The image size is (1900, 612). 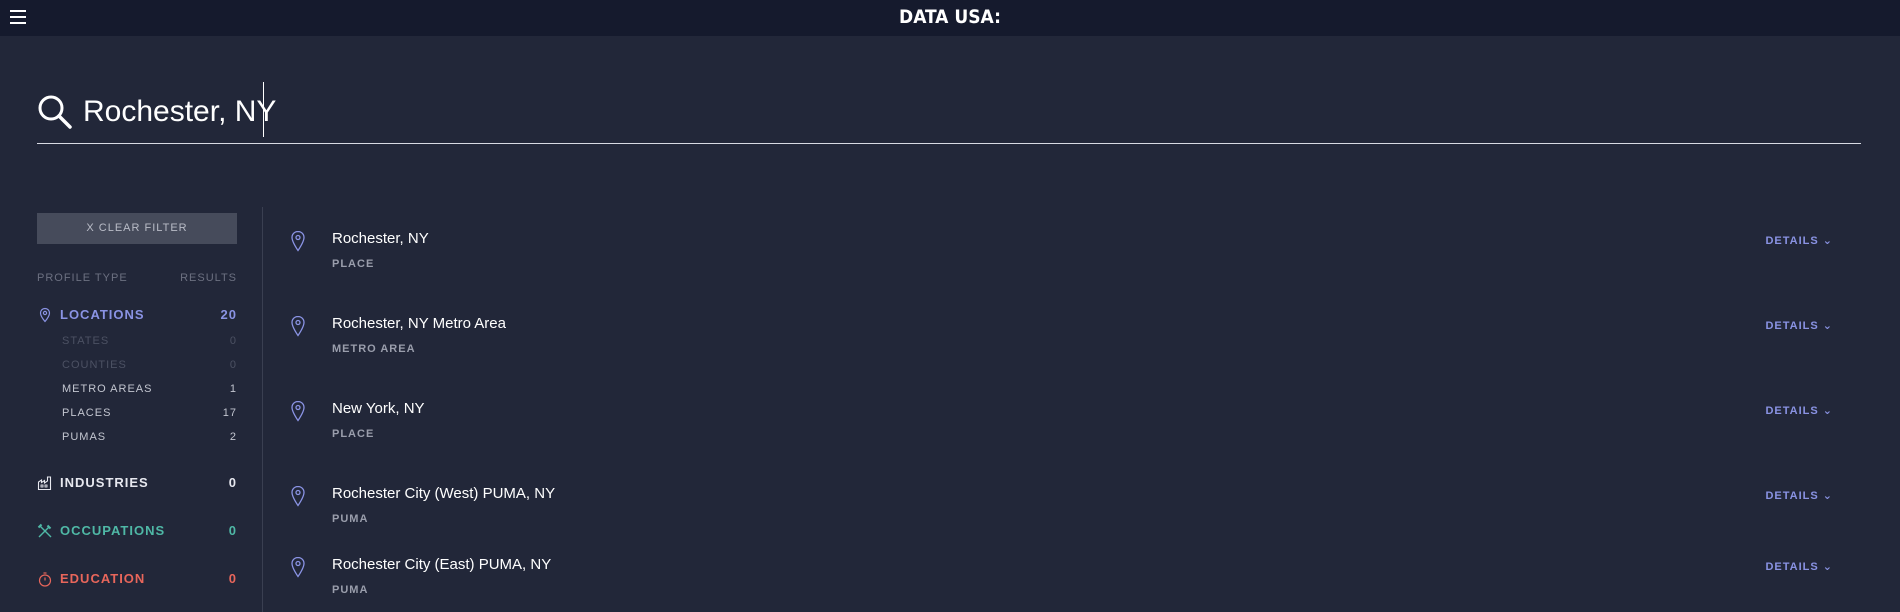 What do you see at coordinates (232, 530) in the screenshot?
I see `filter-occupations-count: 0` at bounding box center [232, 530].